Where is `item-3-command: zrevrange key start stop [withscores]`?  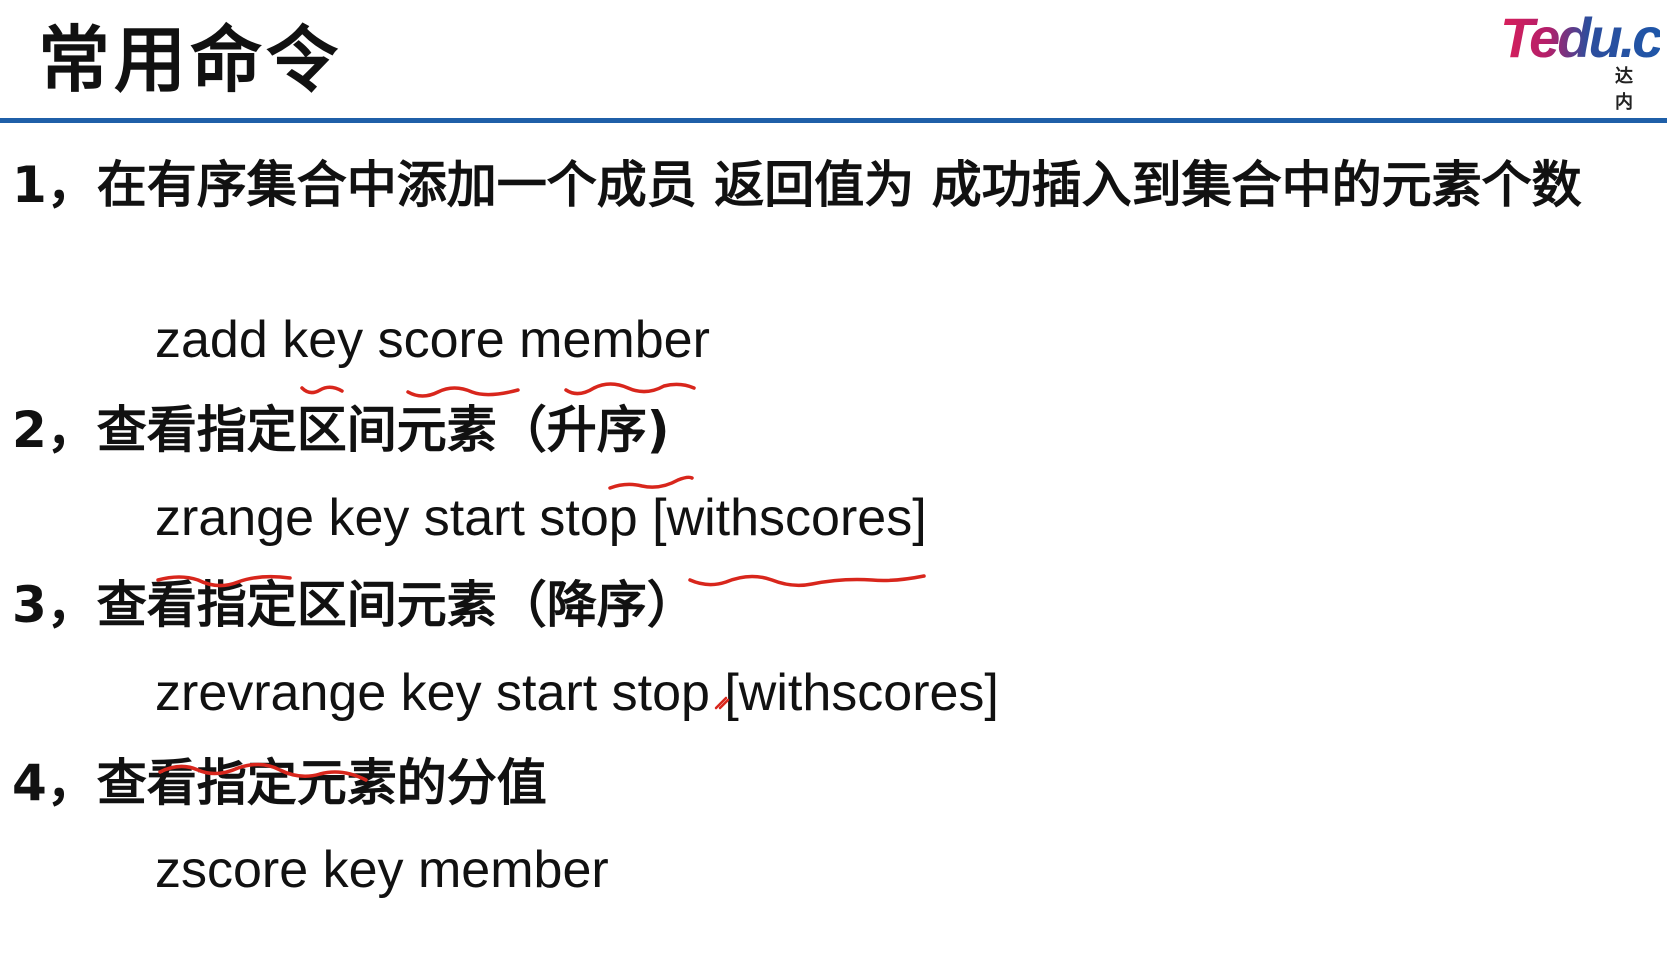 item-3-command: zrevrange key start stop [withscores] is located at coordinates (577, 693).